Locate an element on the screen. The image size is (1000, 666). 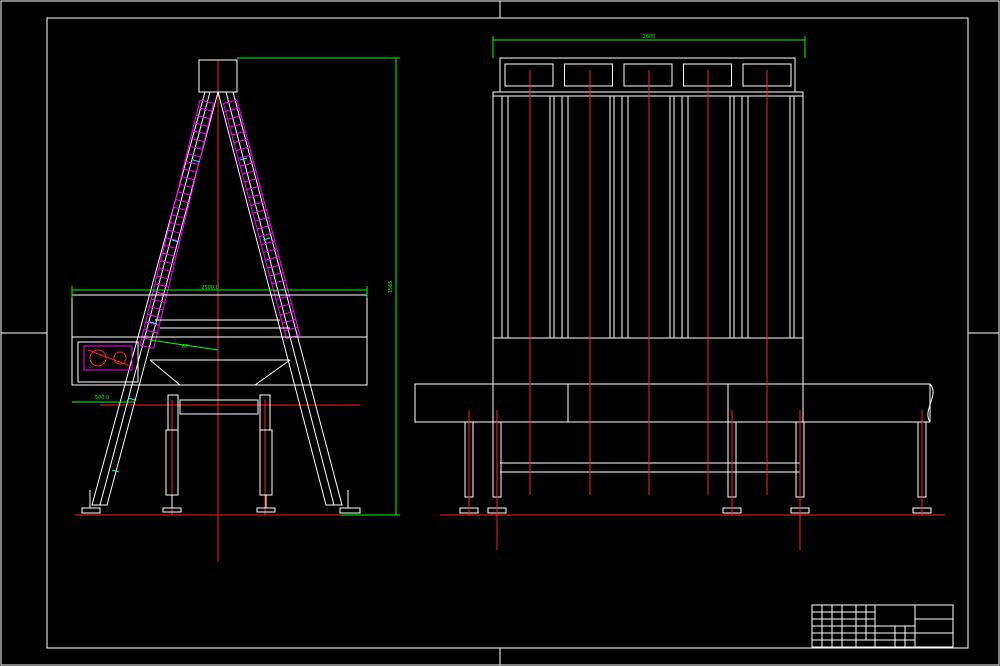
ladder-brackets is located at coordinates (191, 315).